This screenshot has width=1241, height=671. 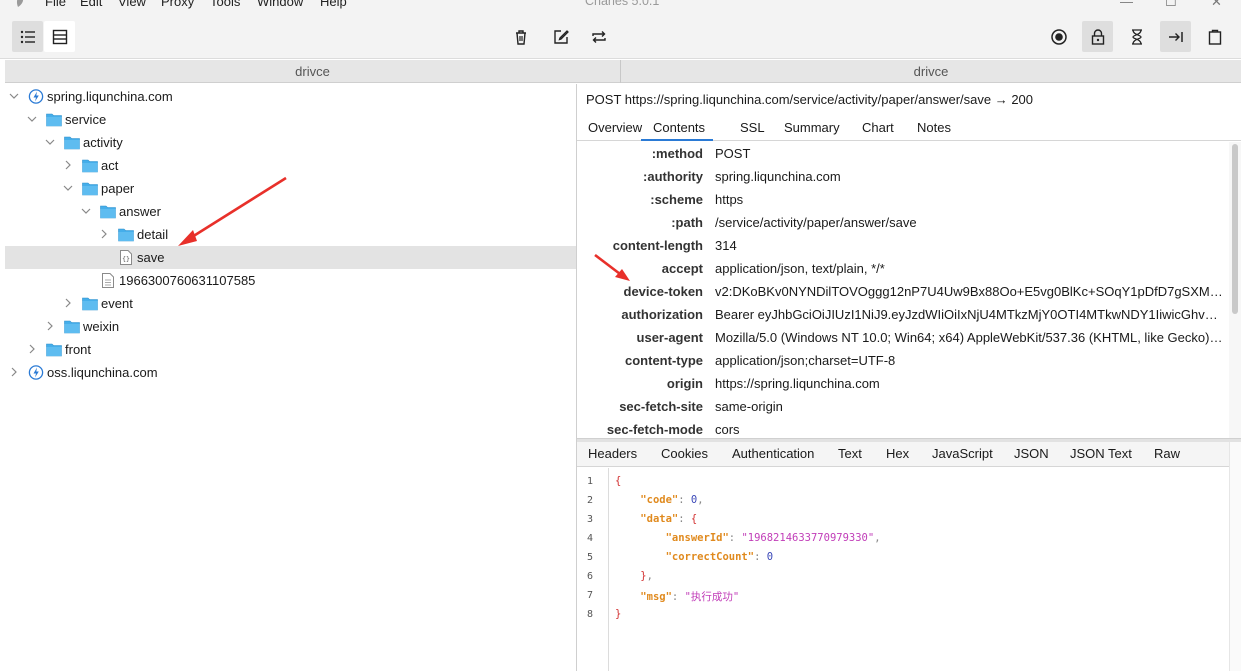 I want to click on header-row: sec-fetch-site same-origin, so click(x=903, y=406).